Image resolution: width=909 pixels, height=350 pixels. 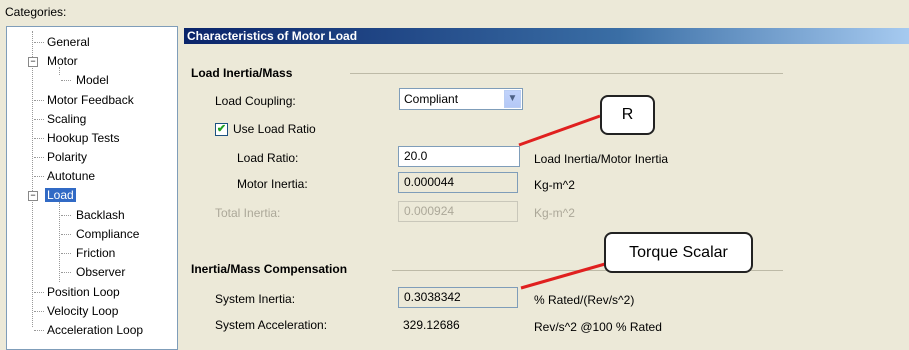 What do you see at coordinates (563, 276) in the screenshot?
I see `callout-torque-line` at bounding box center [563, 276].